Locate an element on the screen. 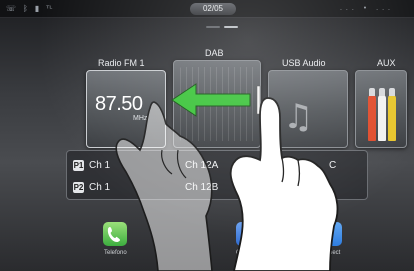 The width and height of the screenshot is (414, 271). connect-app-label: Connect is located at coordinates (329, 253).